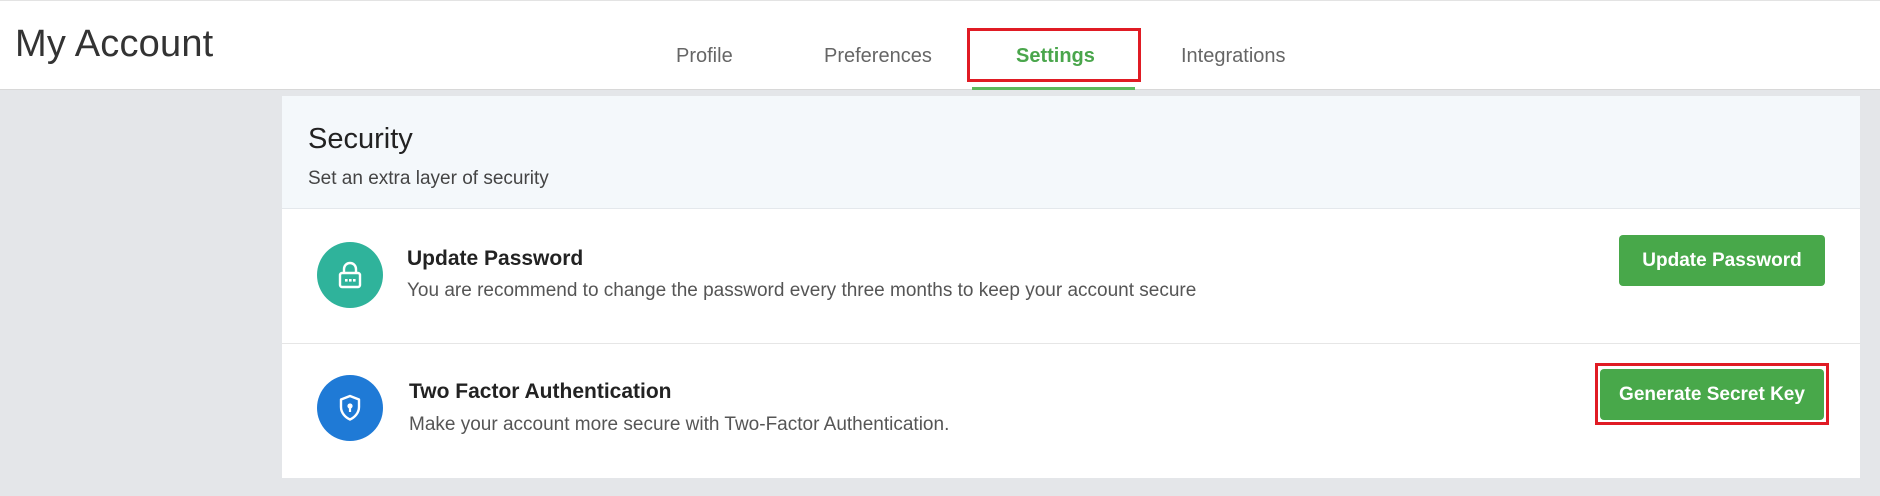 The image size is (1880, 496). Describe the element at coordinates (1053, 88) in the screenshot. I see `active-tab-indicator` at that location.